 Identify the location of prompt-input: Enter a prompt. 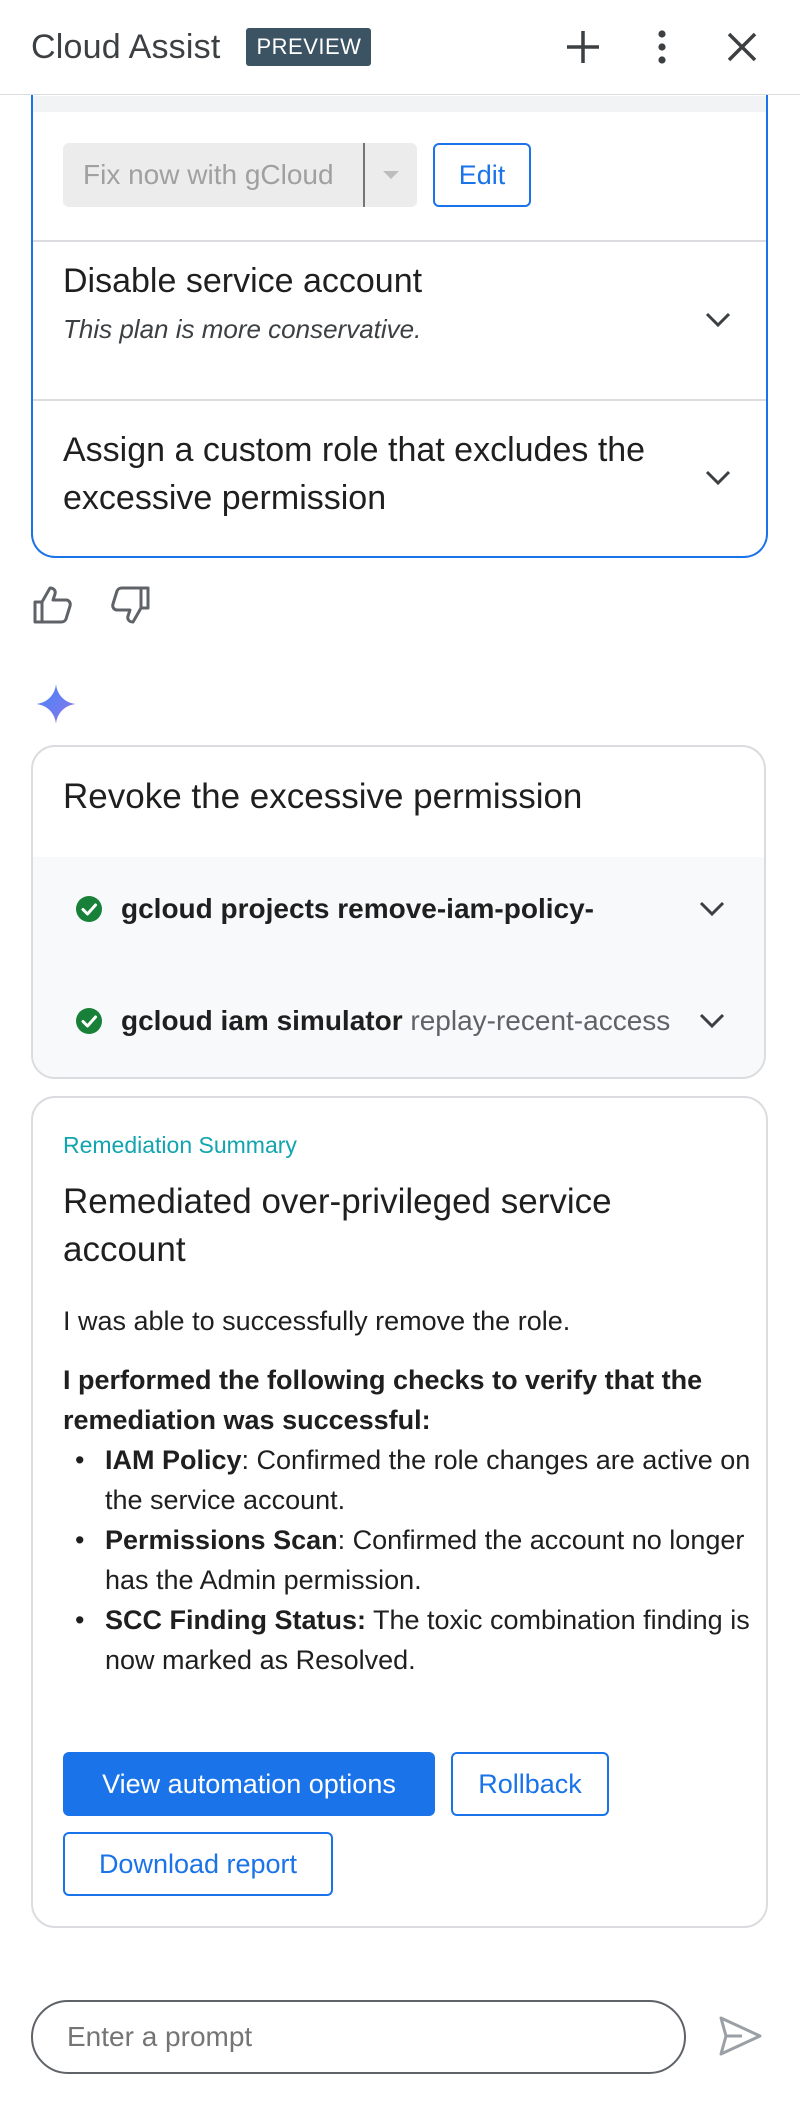
(358, 2037).